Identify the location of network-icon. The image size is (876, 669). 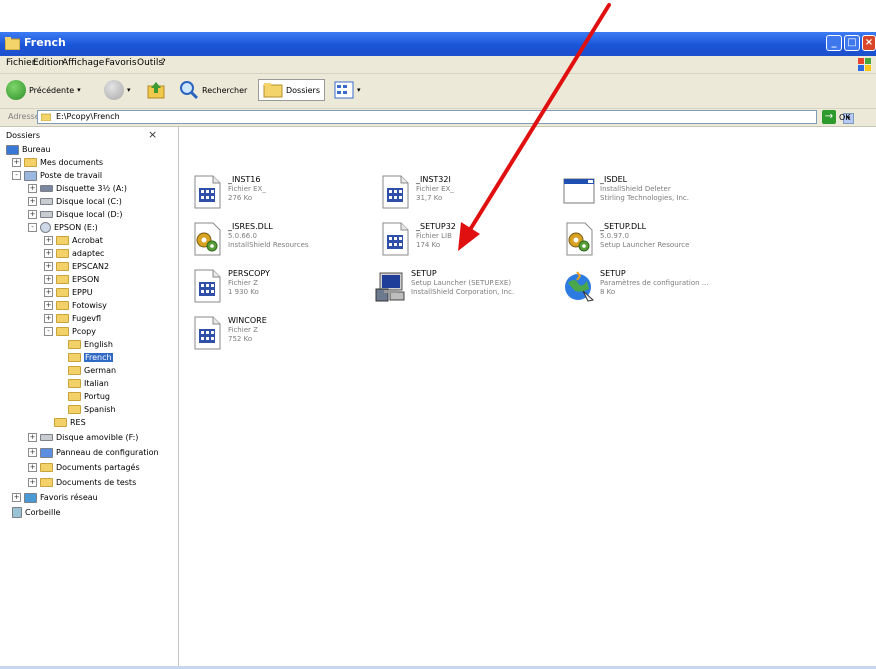
(30, 497).